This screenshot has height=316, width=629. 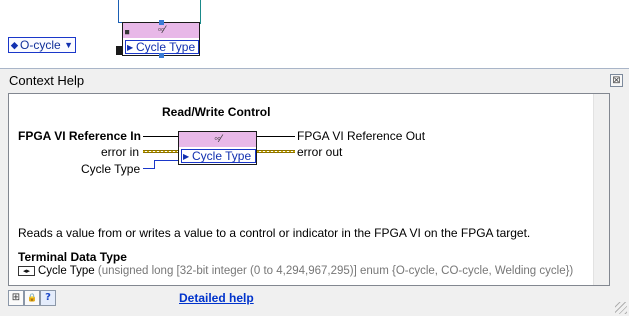 What do you see at coordinates (14, 45) in the screenshot?
I see `enum-ring-icon: ◆` at bounding box center [14, 45].